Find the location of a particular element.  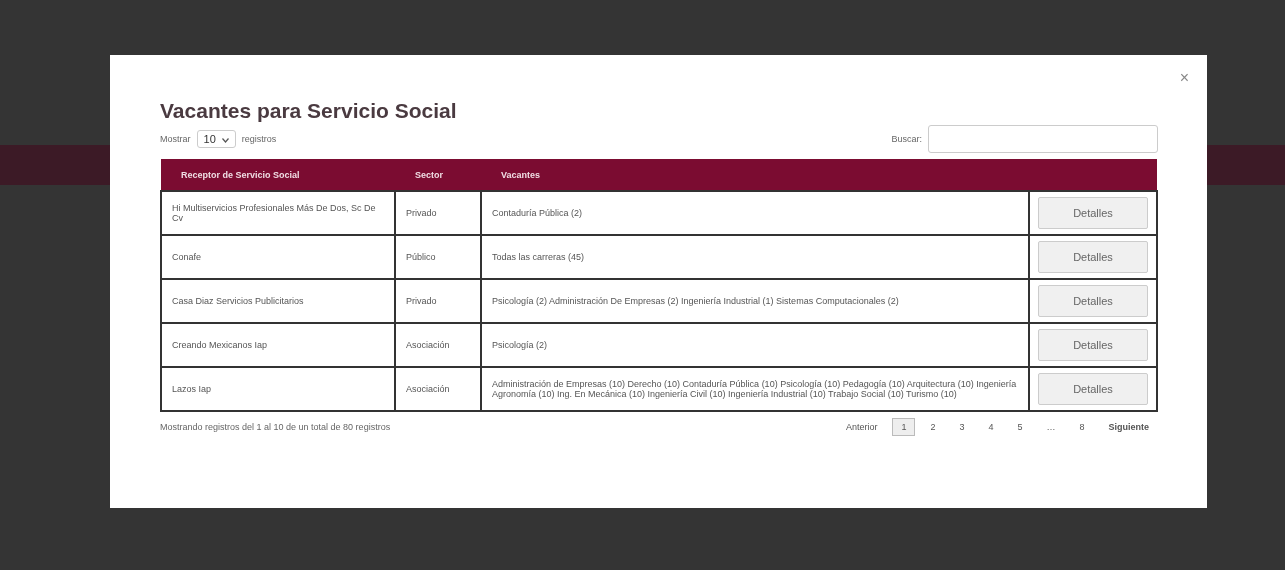

caret-icon is located at coordinates (225, 140).